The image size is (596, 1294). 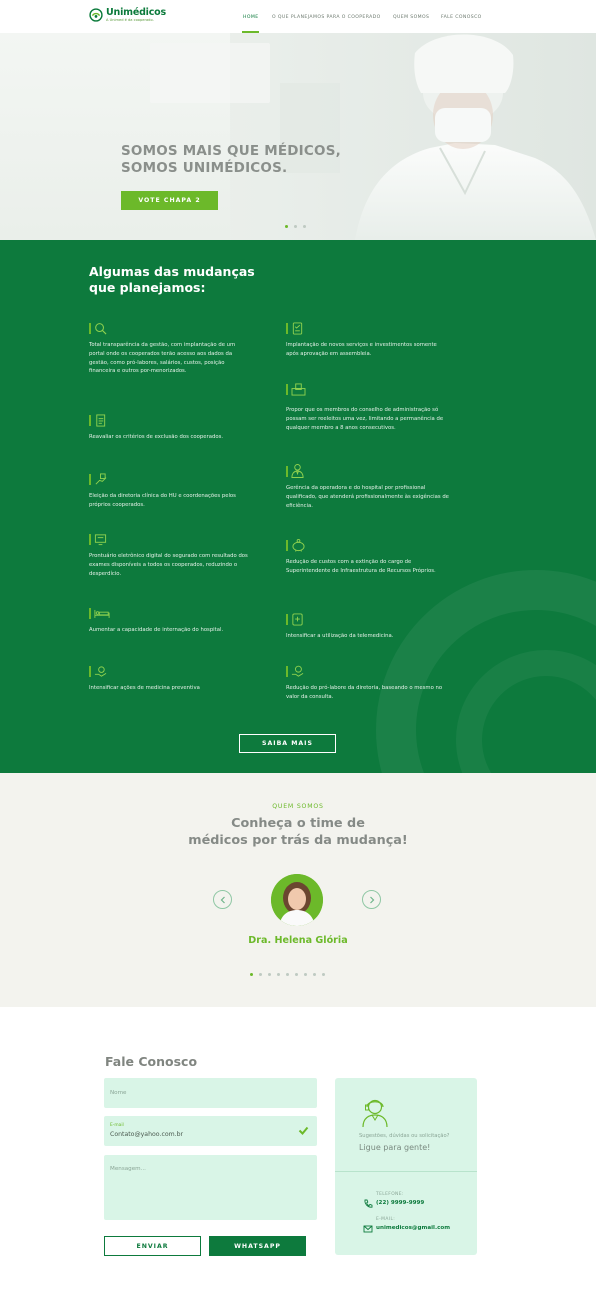 I want to click on nav-home: HOME, so click(x=251, y=17).